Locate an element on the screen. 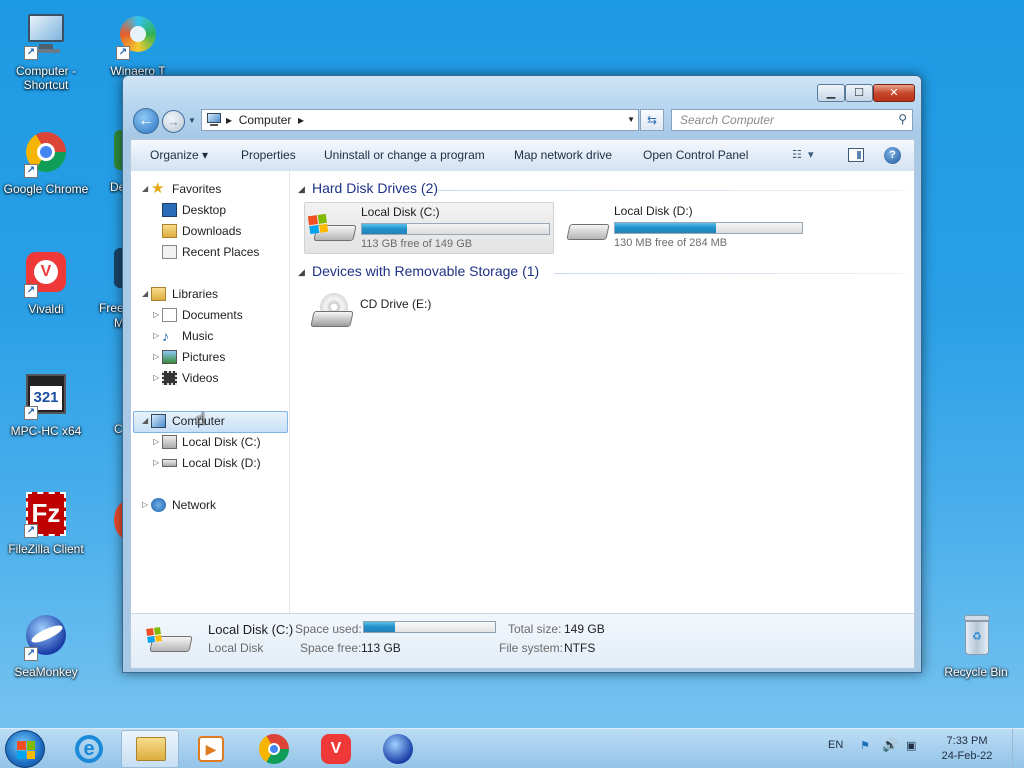  nav-libraries: ◢ Libraries is located at coordinates (208, 294).